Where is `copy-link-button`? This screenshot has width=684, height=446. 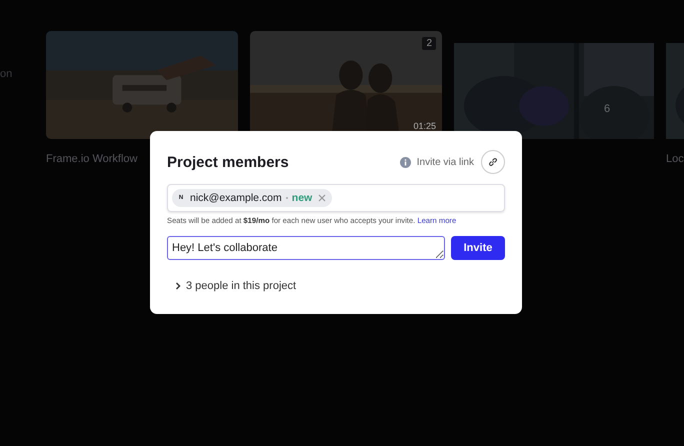
copy-link-button is located at coordinates (493, 162).